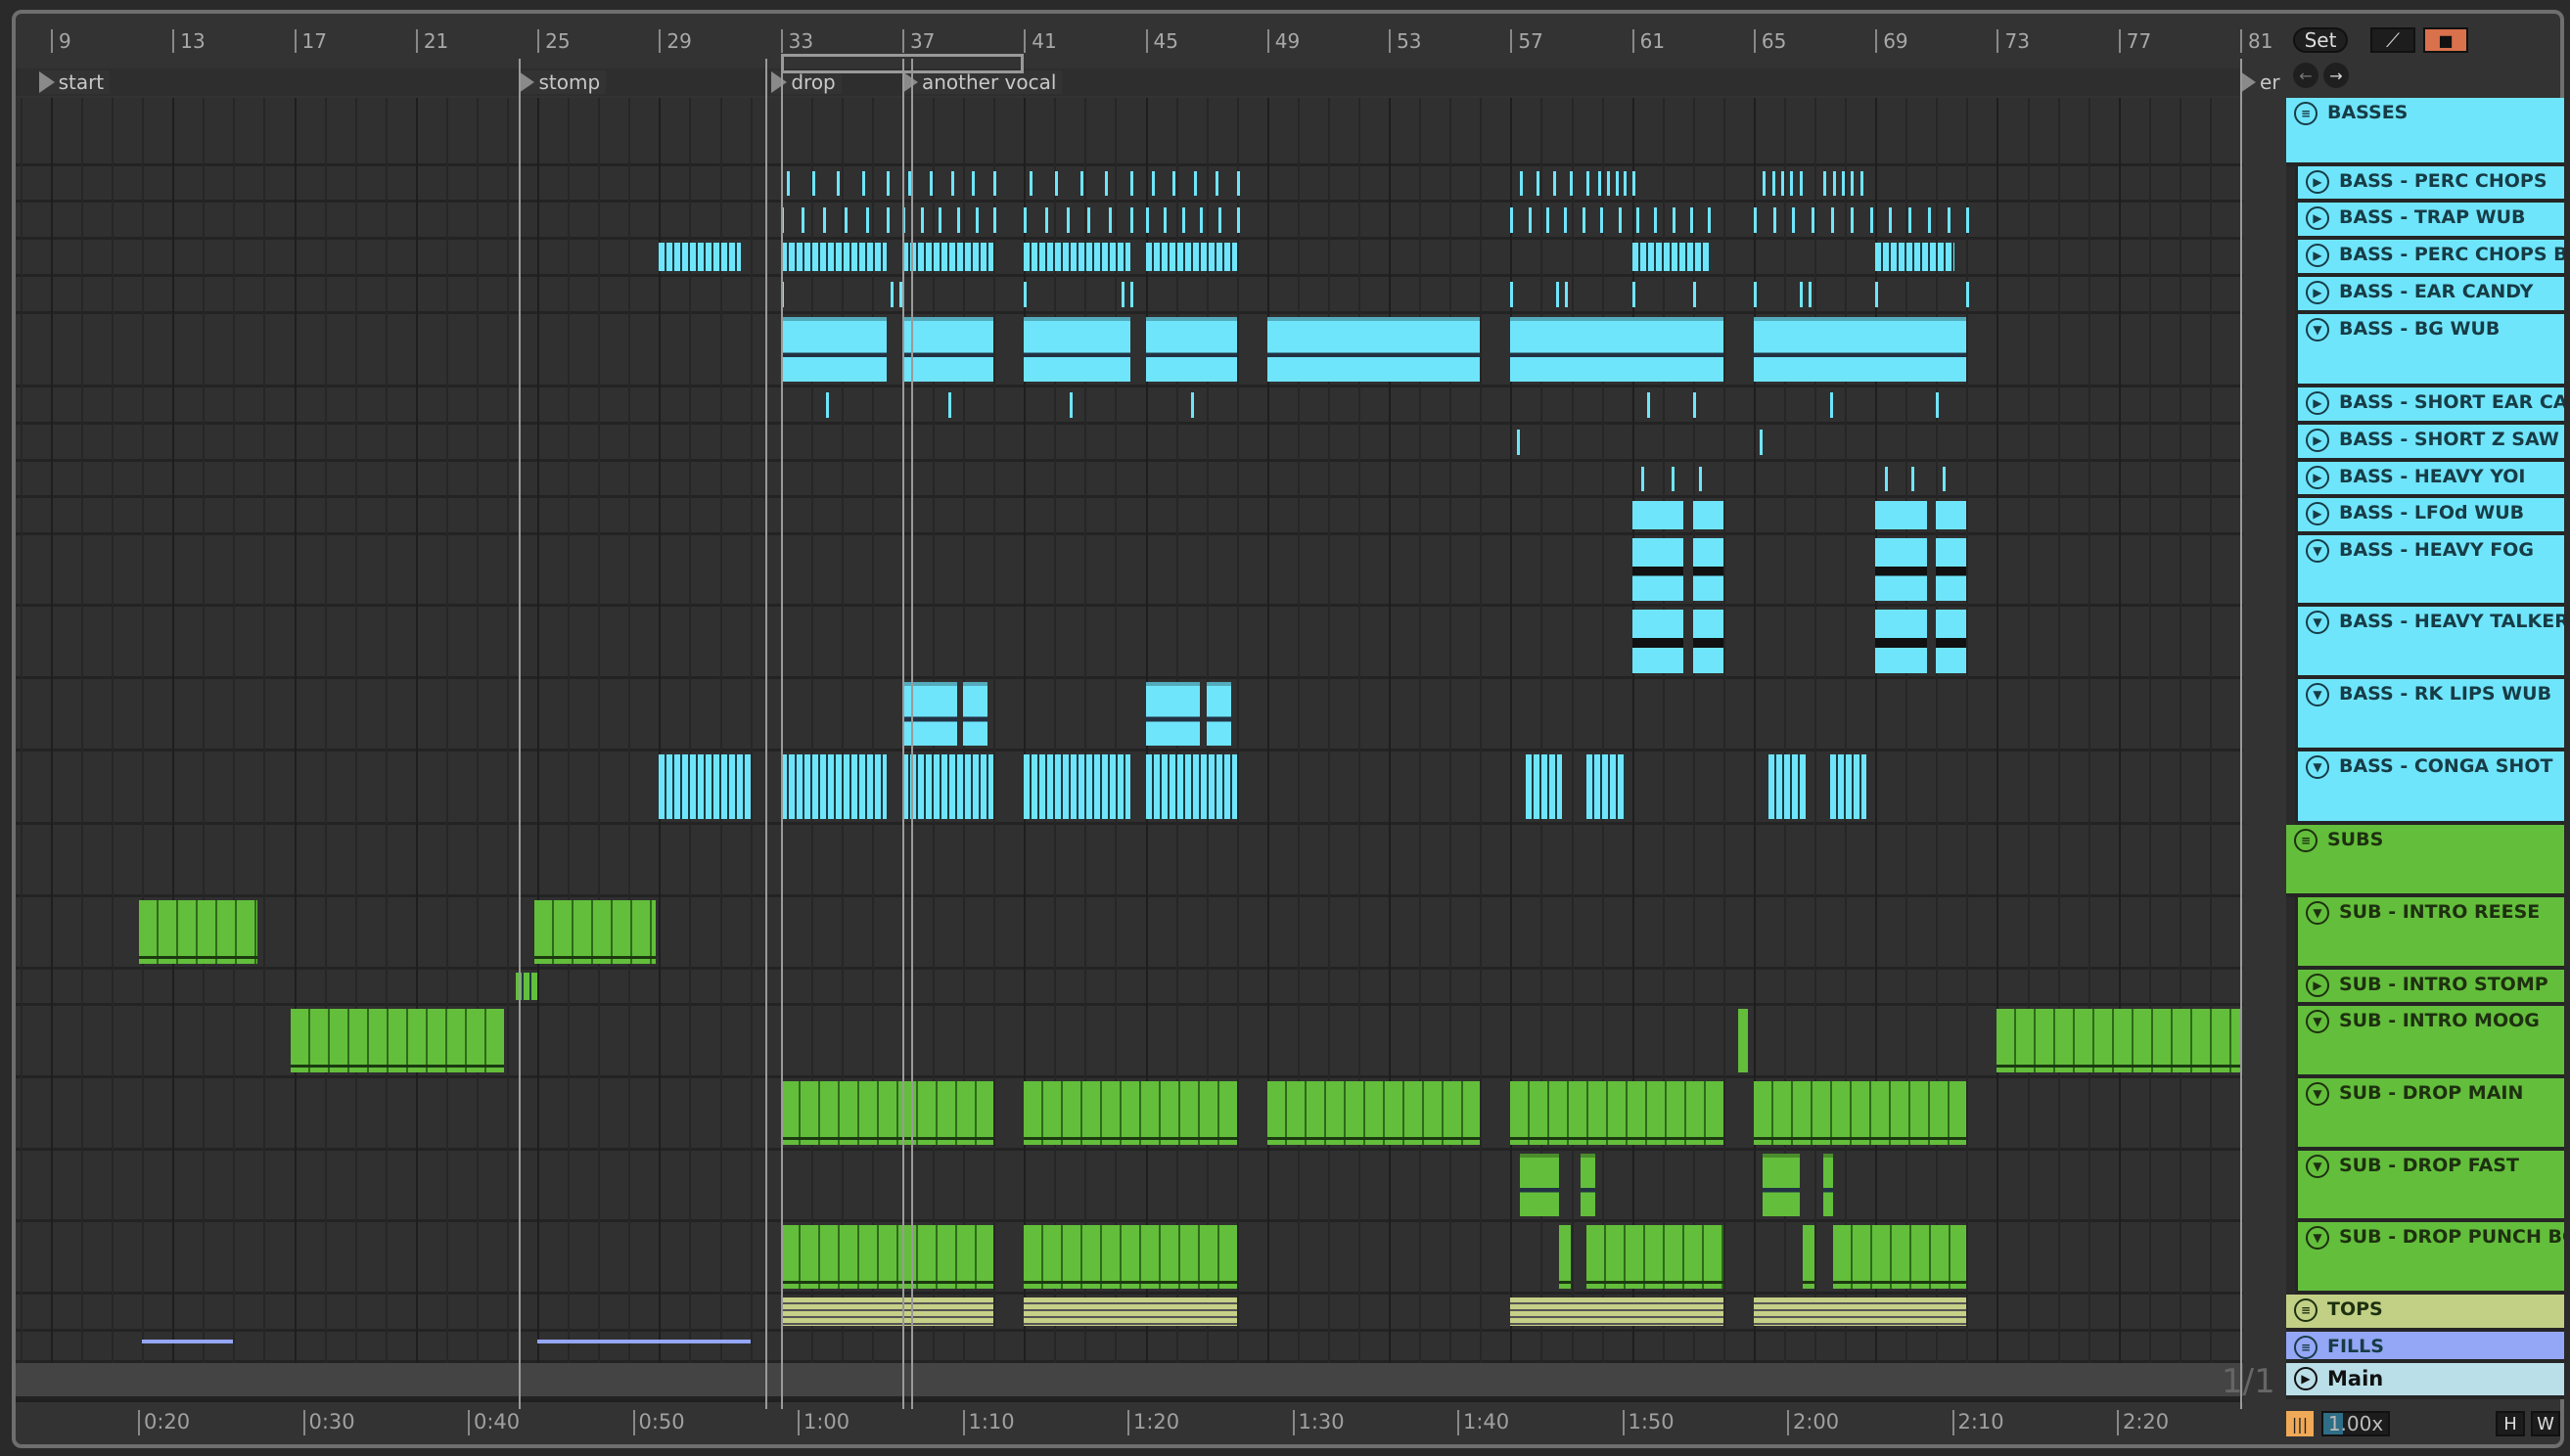 The width and height of the screenshot is (2570, 1456). Describe the element at coordinates (2429, 350) in the screenshot. I see `track-header: ▼ BASS - BG WUB` at that location.